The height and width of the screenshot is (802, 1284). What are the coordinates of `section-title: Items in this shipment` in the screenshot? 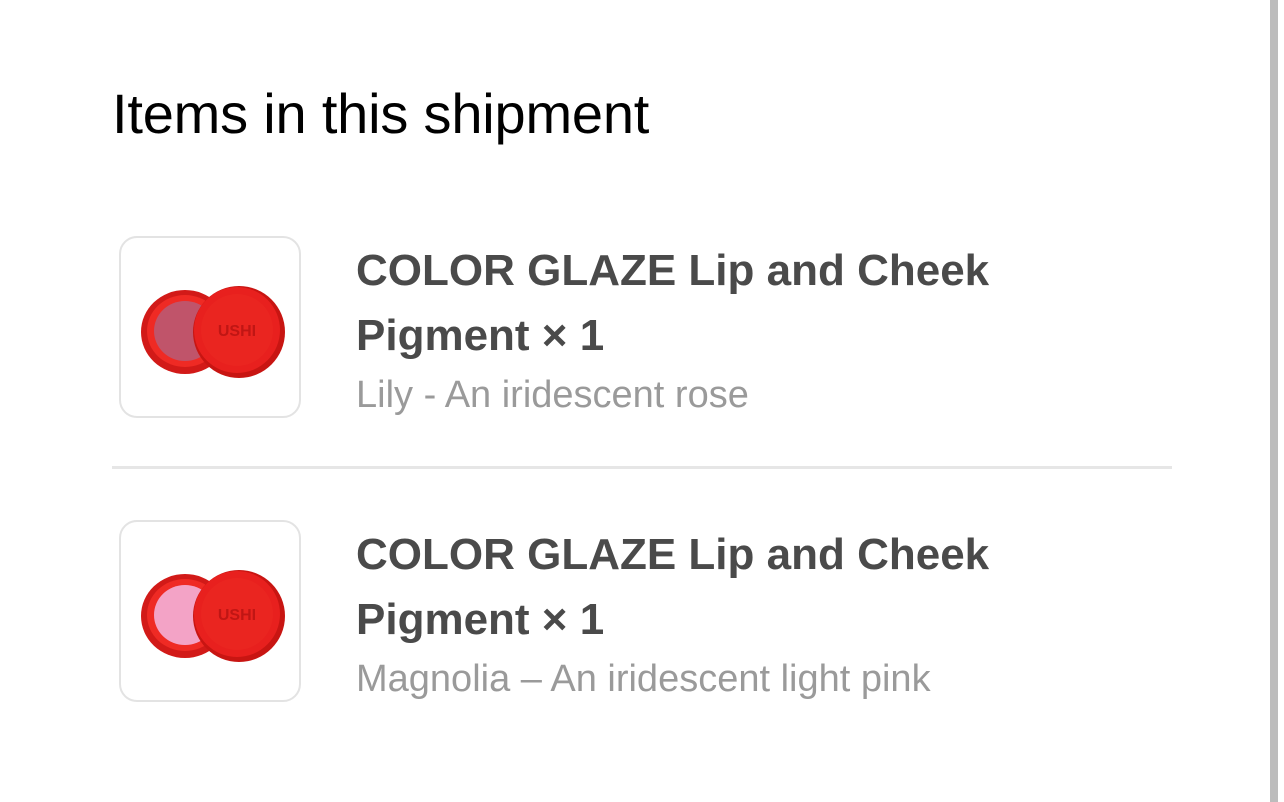 It's located at (381, 113).